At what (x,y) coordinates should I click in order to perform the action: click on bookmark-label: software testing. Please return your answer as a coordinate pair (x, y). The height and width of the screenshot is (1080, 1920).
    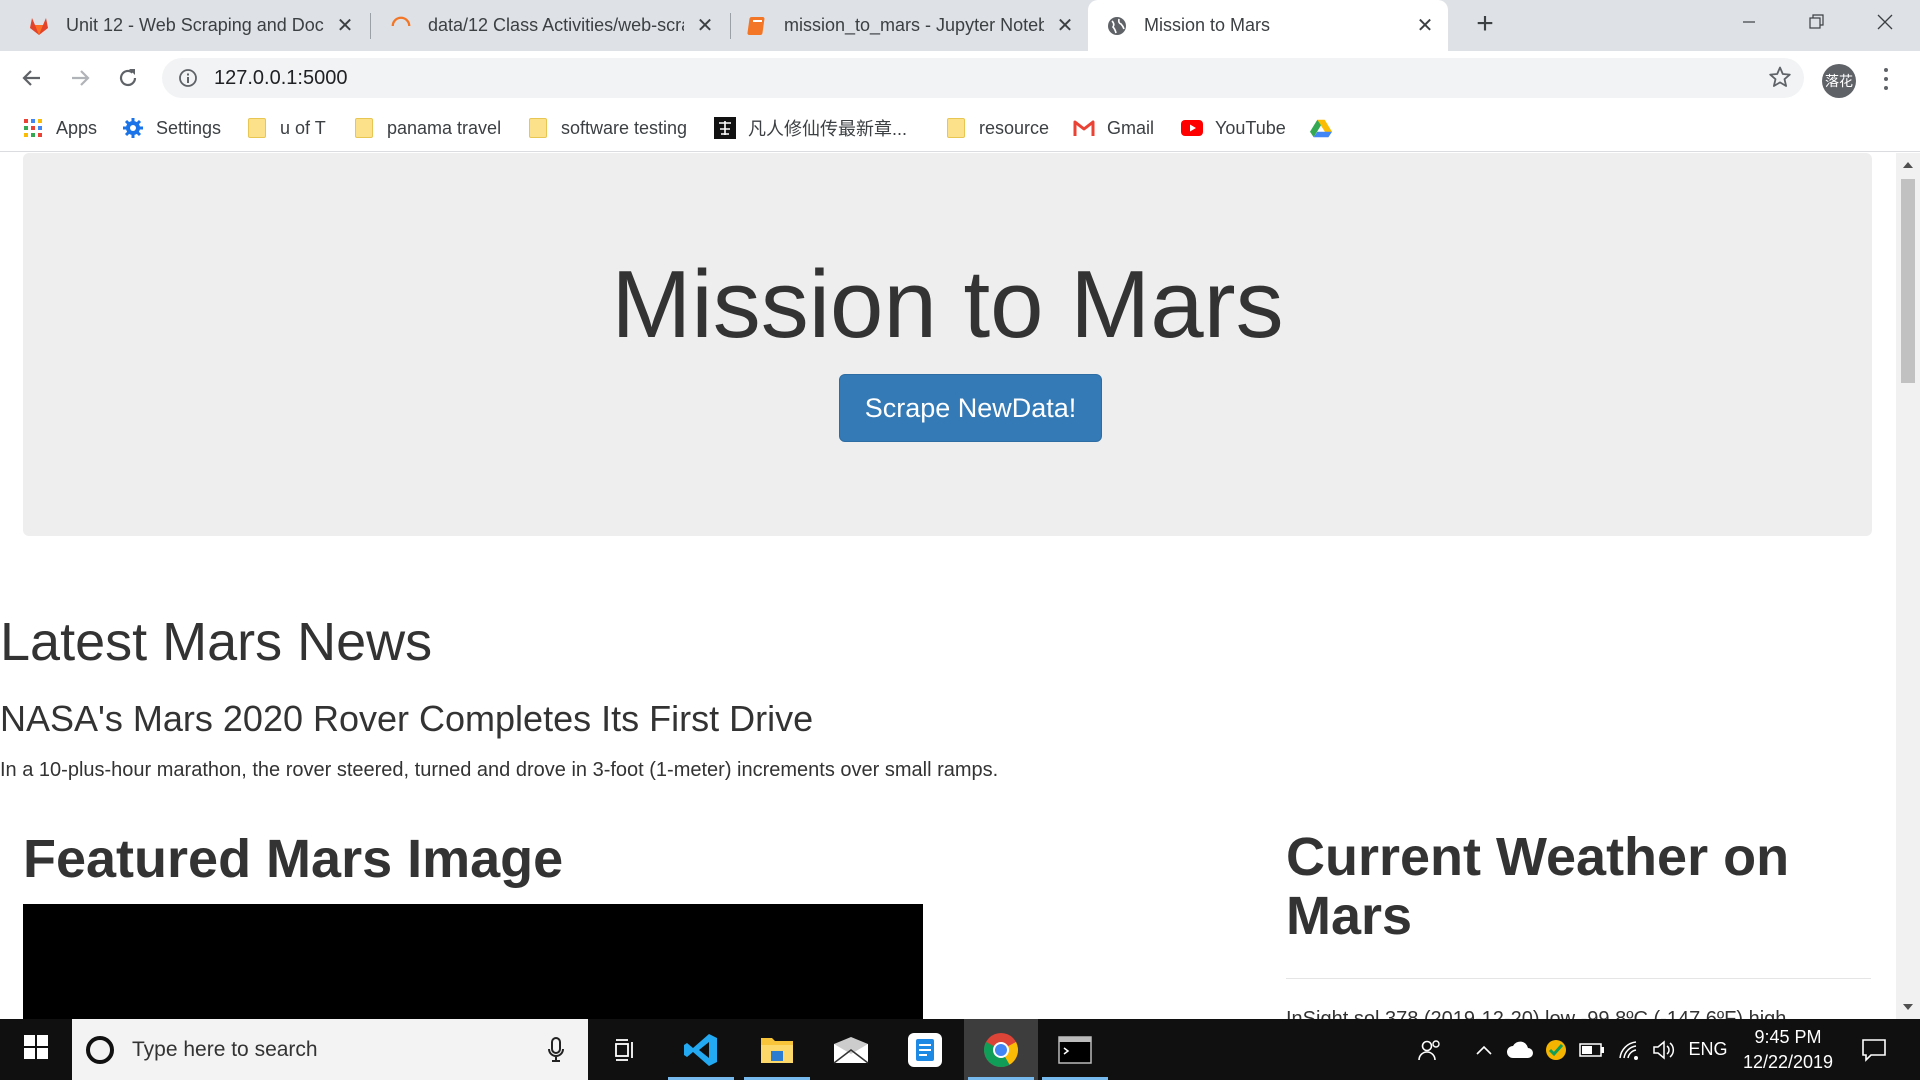
    Looking at the image, I should click on (624, 127).